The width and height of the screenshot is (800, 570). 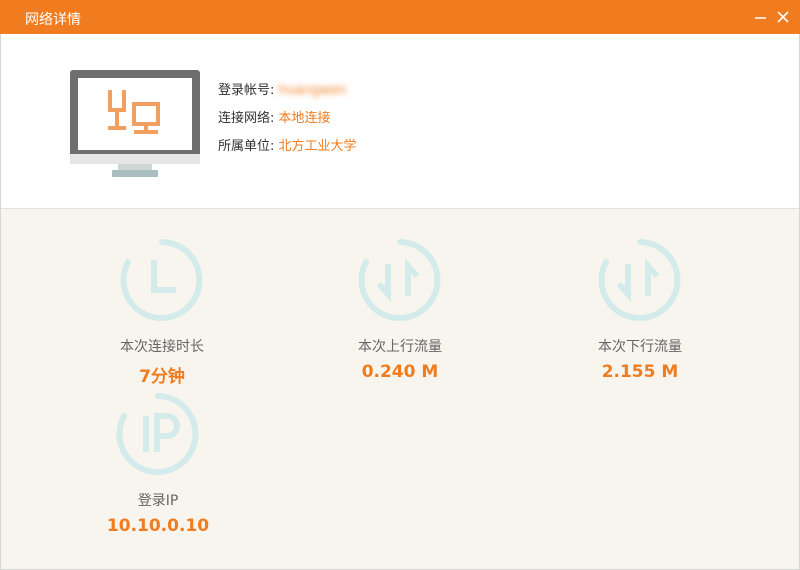 What do you see at coordinates (162, 377) in the screenshot?
I see `duration-value: 7分钟` at bounding box center [162, 377].